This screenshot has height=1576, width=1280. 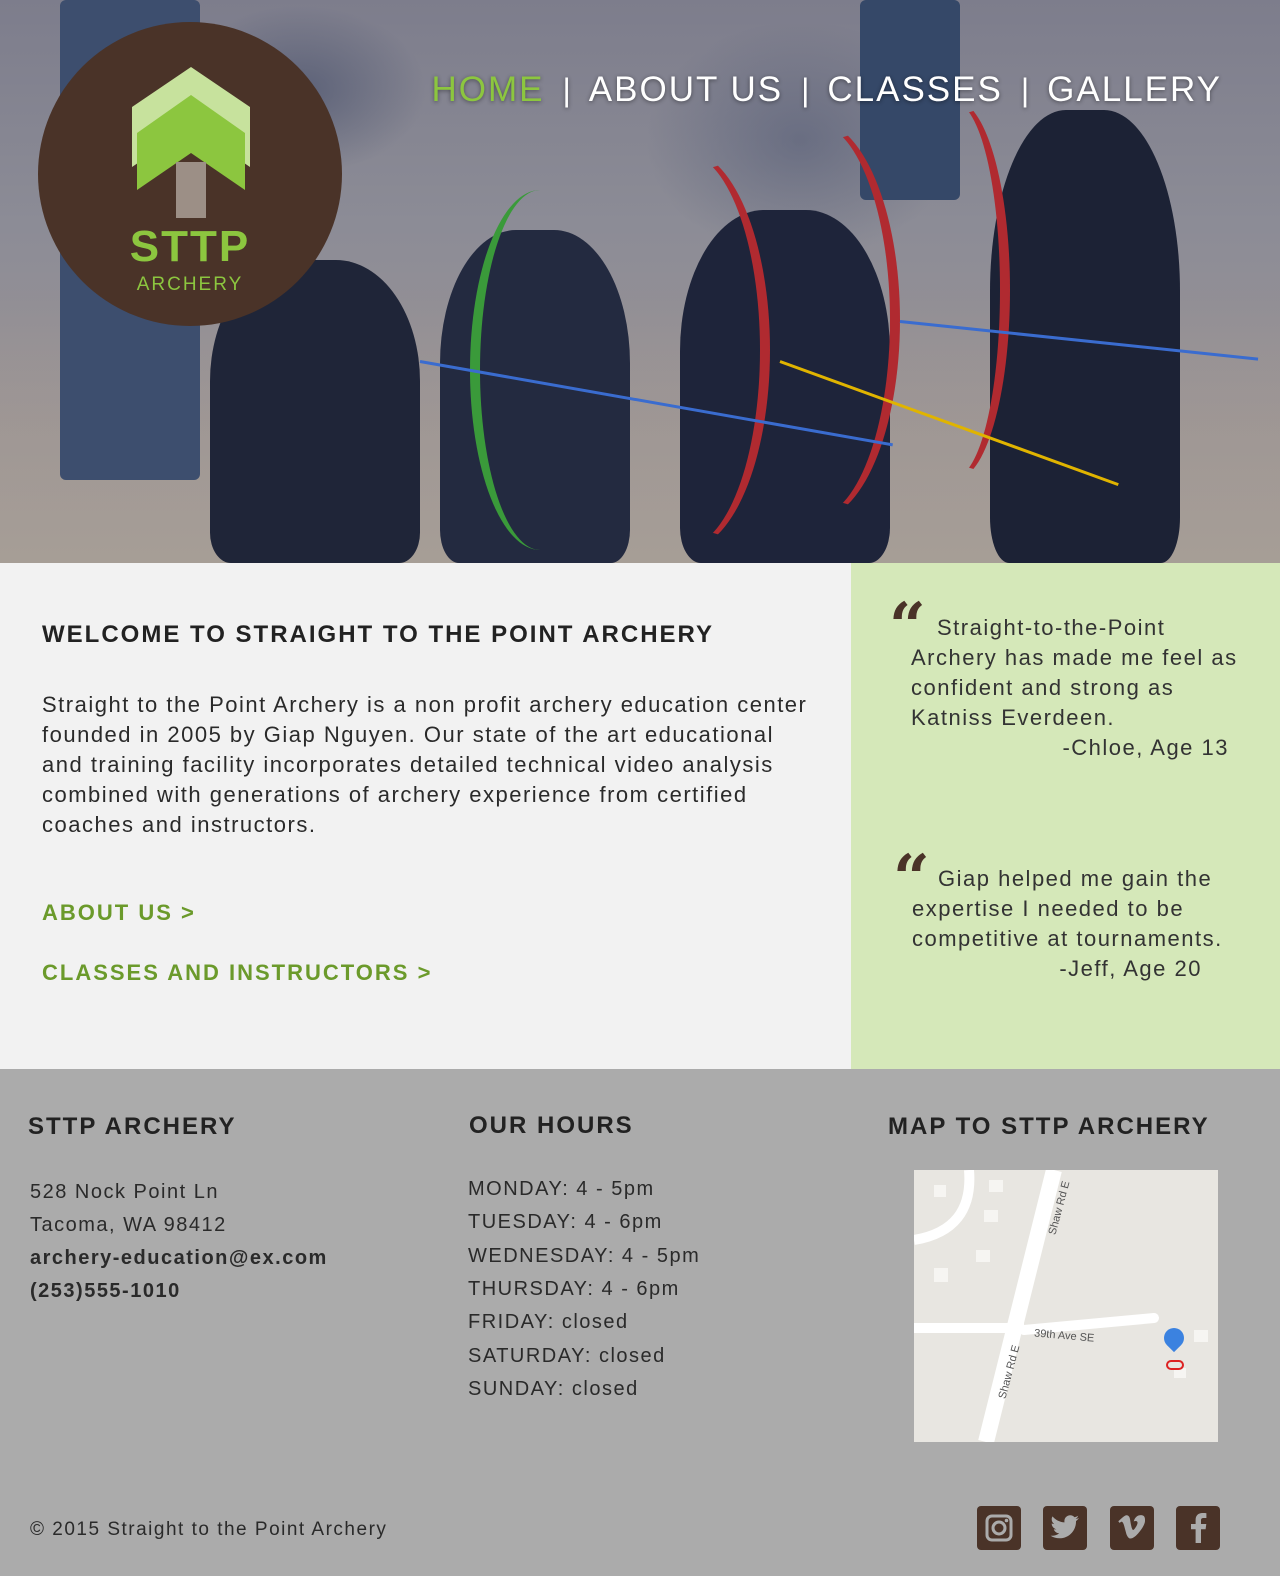 I want to click on nav-gallery: GALLERY, so click(x=1134, y=90).